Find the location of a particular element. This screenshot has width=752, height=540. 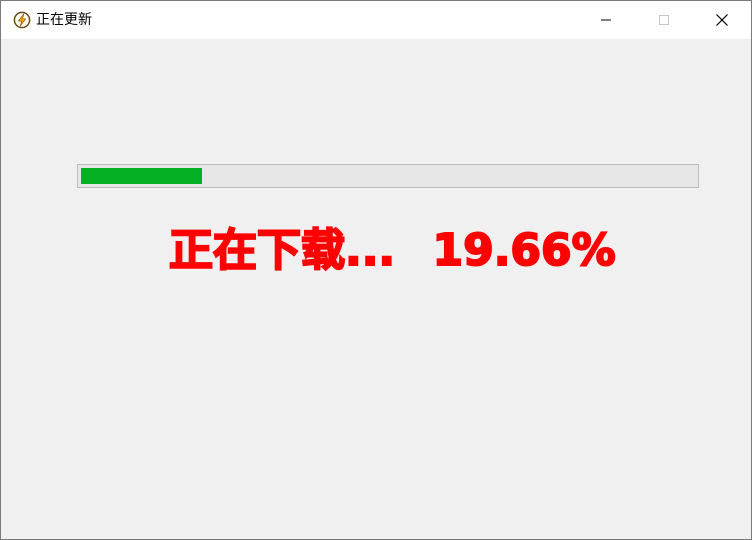

maximize-button is located at coordinates (664, 20).